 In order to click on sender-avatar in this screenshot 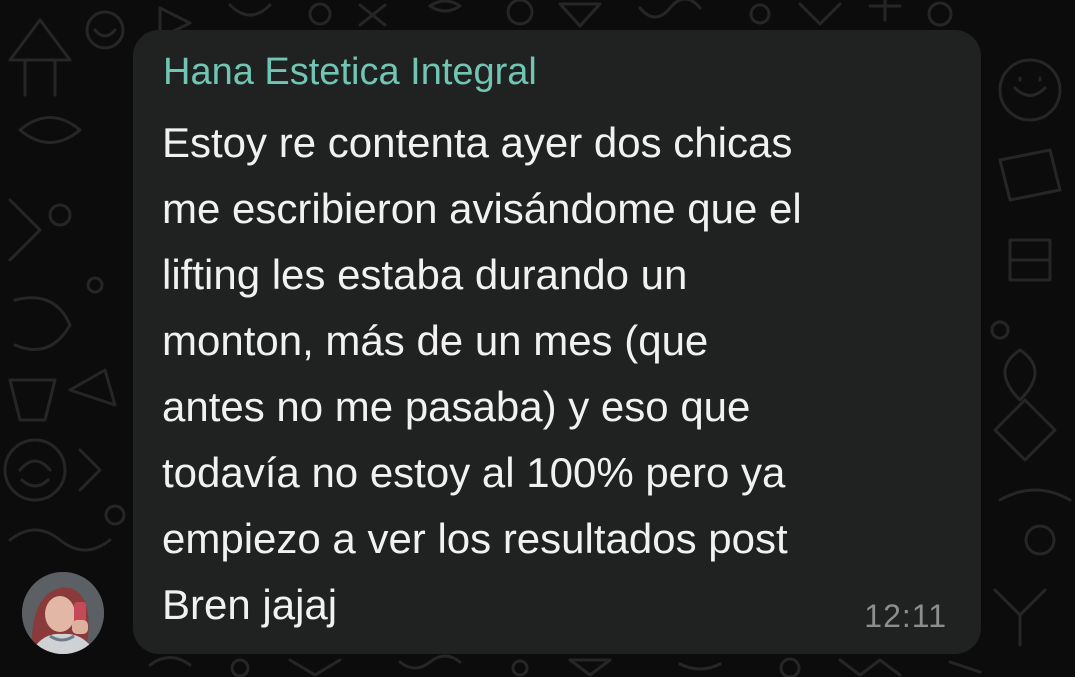, I will do `click(63, 613)`.